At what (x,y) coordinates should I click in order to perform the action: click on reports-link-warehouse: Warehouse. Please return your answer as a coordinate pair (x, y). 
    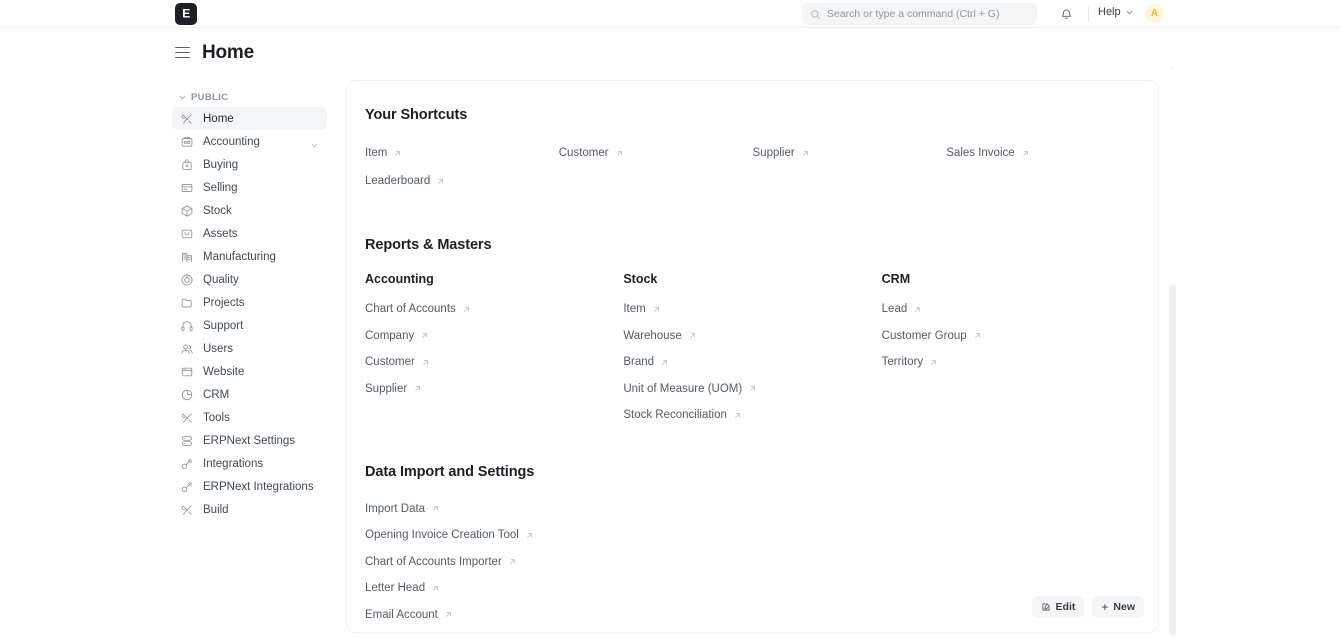
    Looking at the image, I should click on (659, 336).